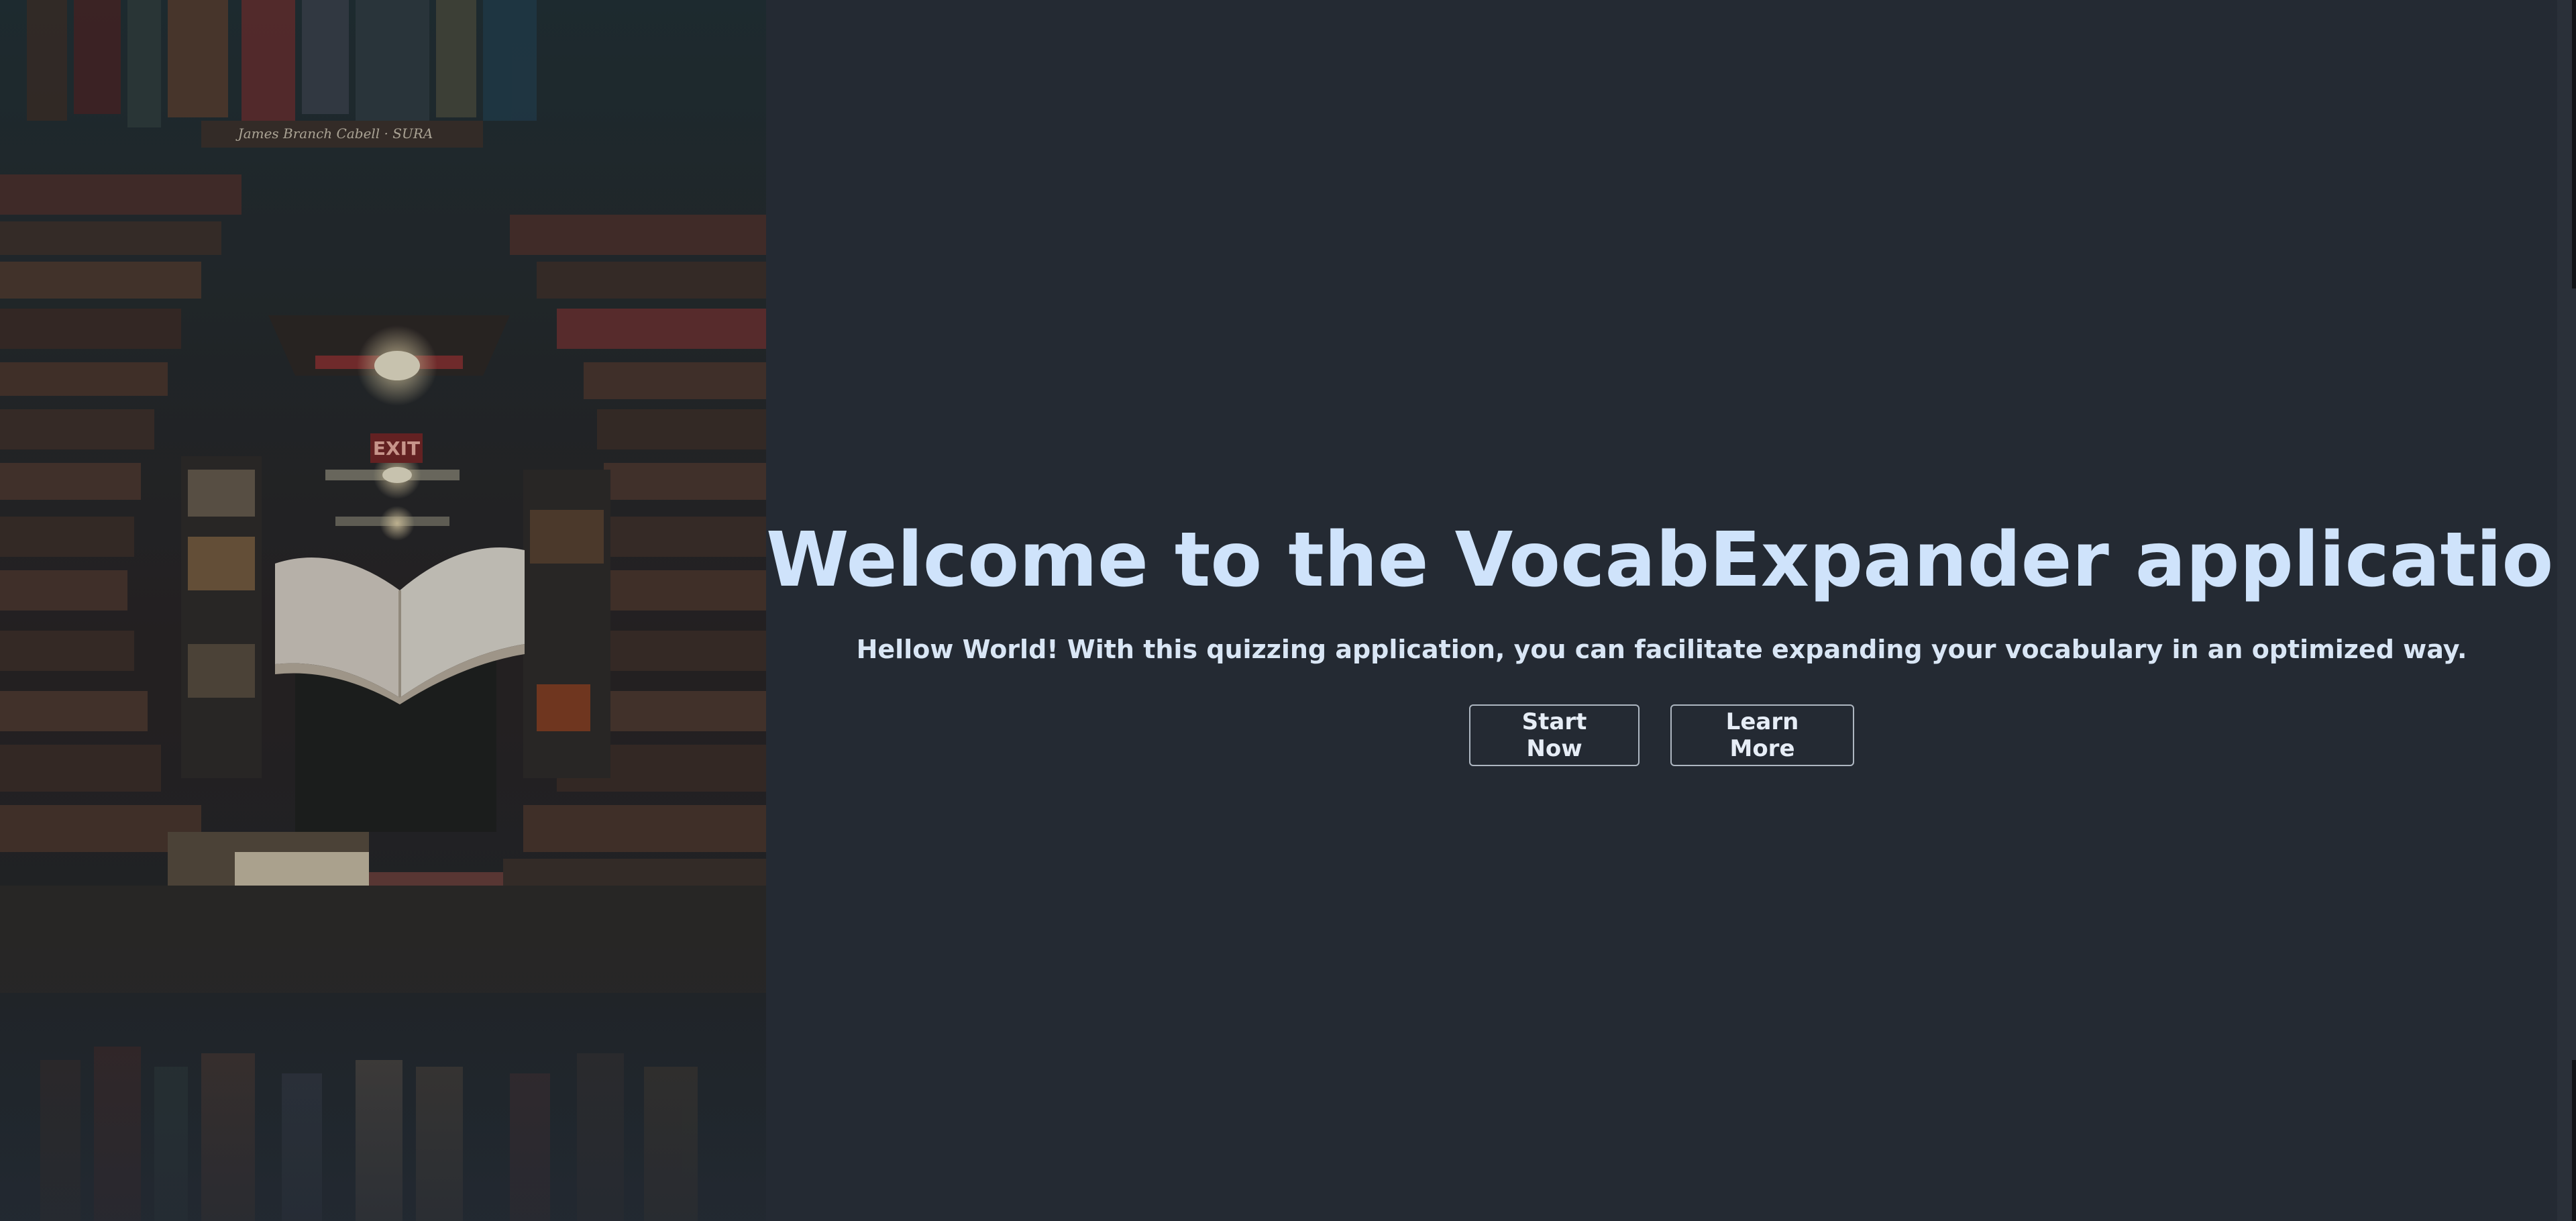  What do you see at coordinates (1661, 735) in the screenshot?
I see `hero-button-group: Start Now Learn More` at bounding box center [1661, 735].